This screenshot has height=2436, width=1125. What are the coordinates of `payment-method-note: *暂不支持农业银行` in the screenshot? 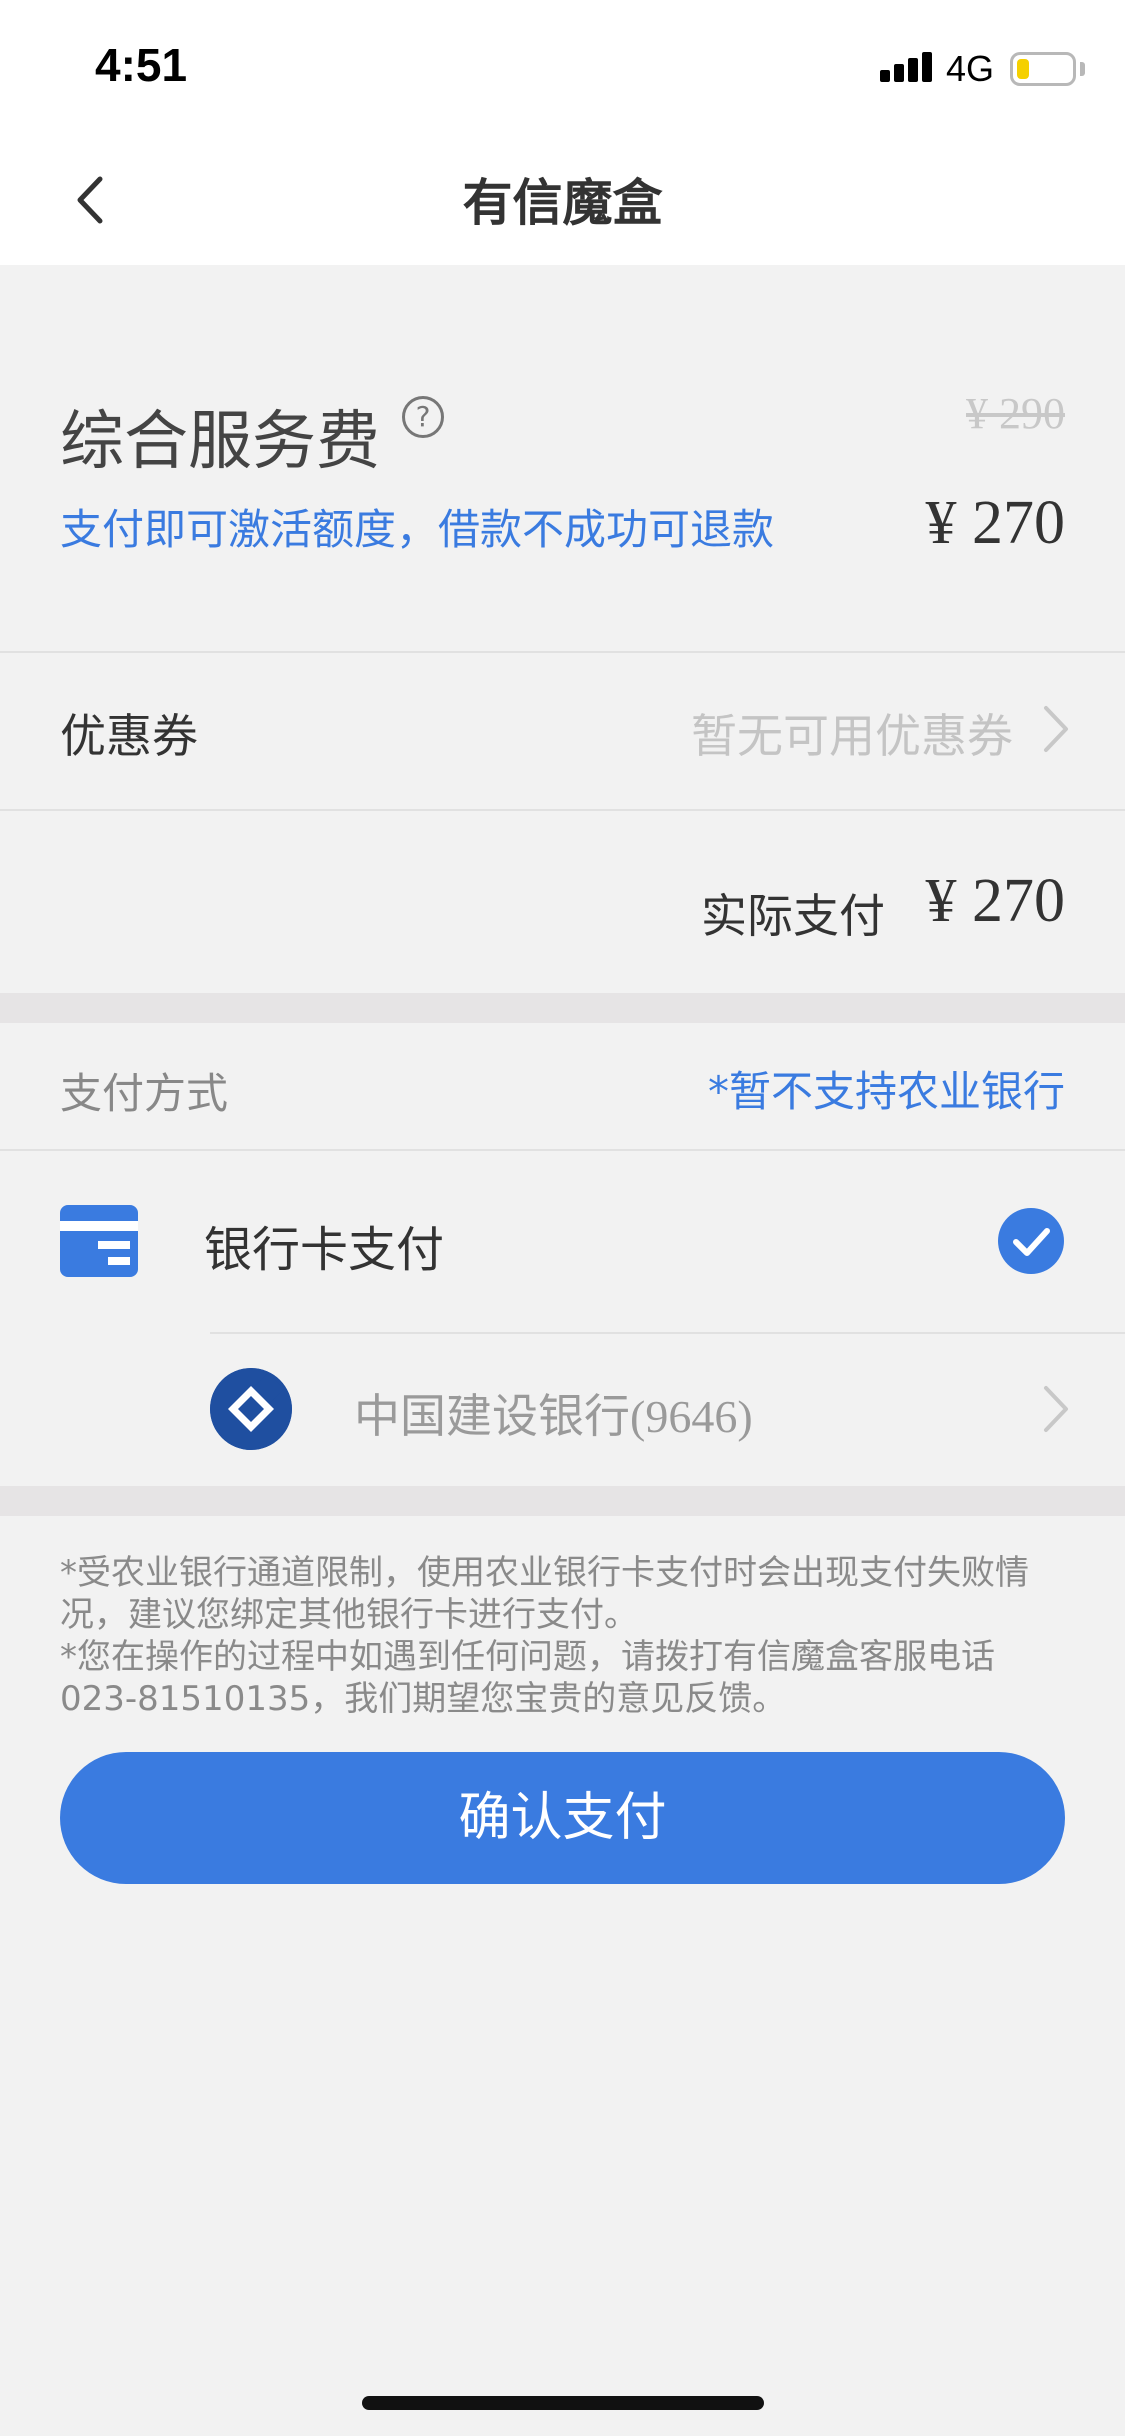 It's located at (886, 1091).